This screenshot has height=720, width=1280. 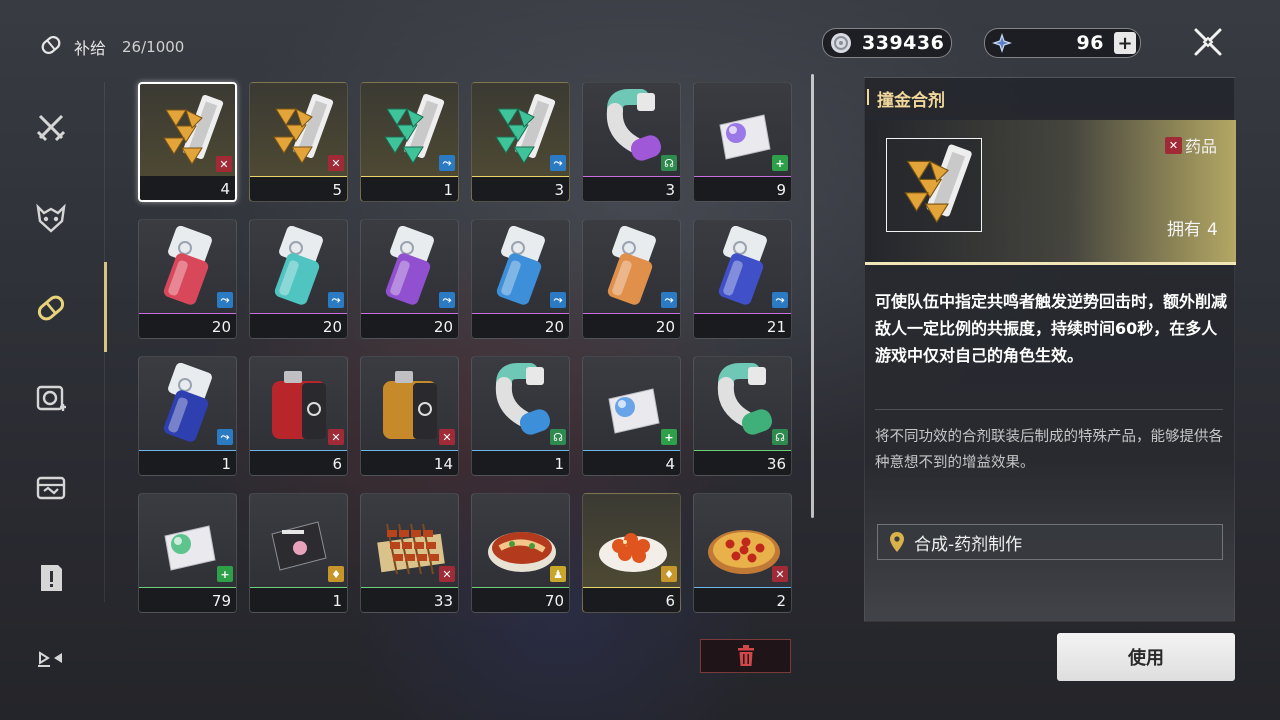 I want to click on item-quantity: 6, so click(x=337, y=464).